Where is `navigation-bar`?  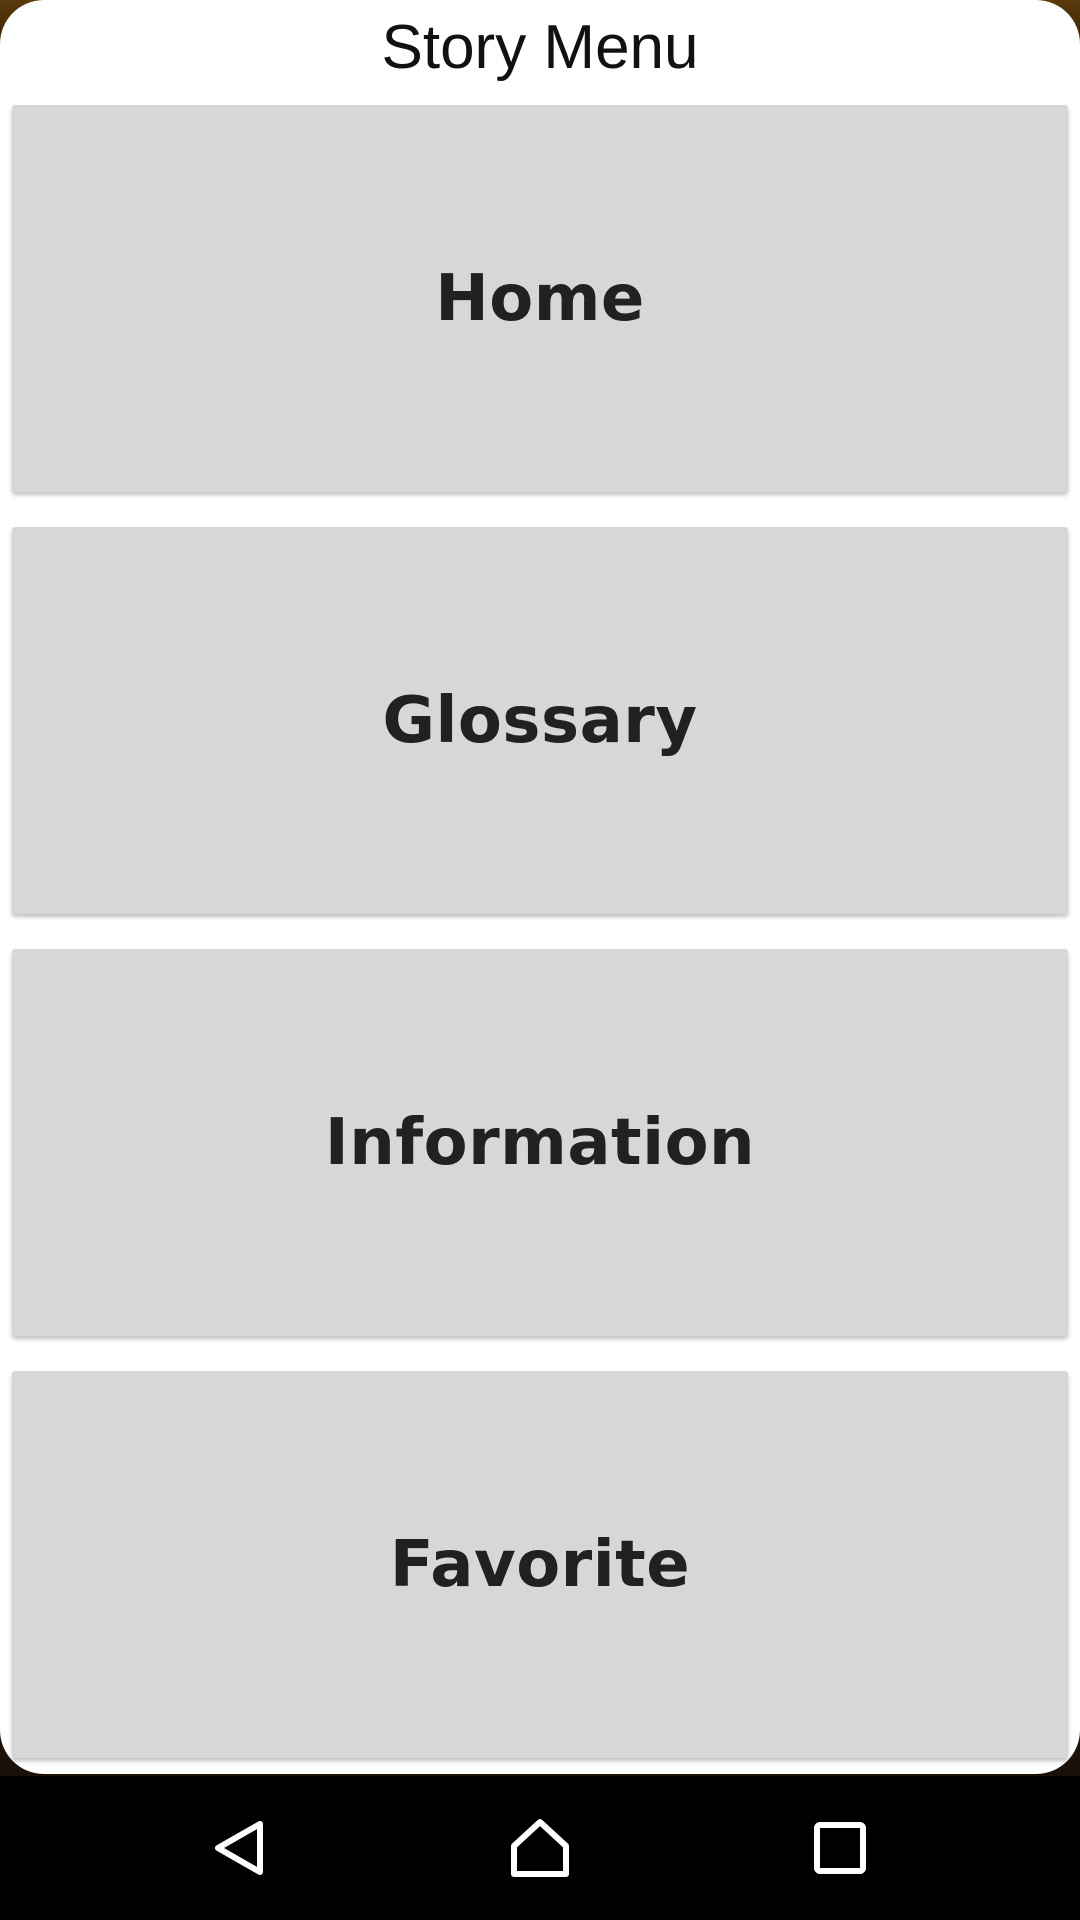
navigation-bar is located at coordinates (540, 1848).